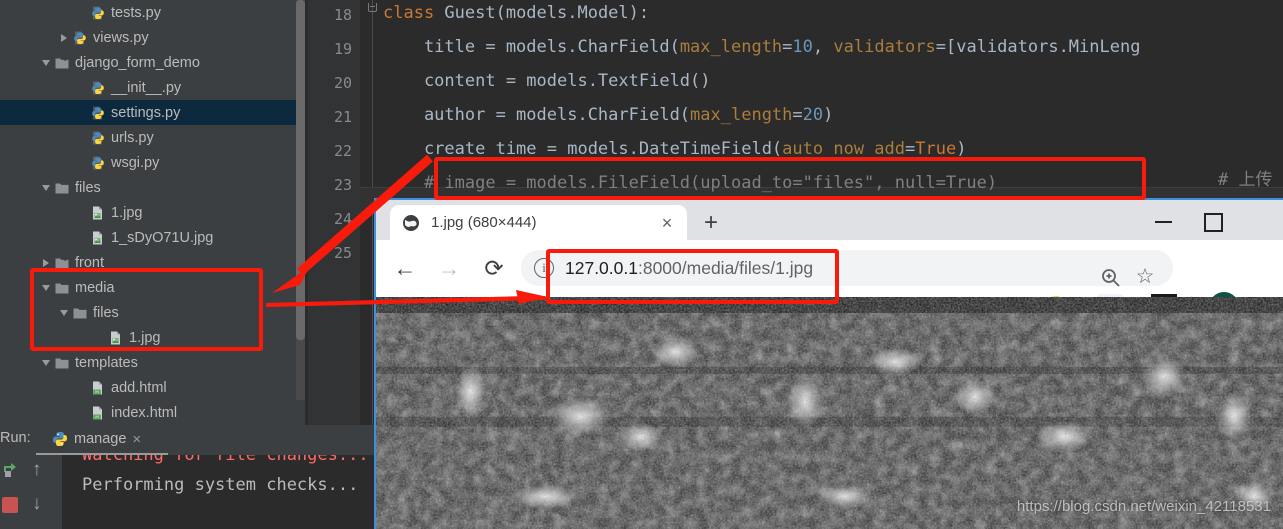 This screenshot has width=1283, height=529. Describe the element at coordinates (152, 362) in the screenshot. I see `tree-item-templates: templates` at that location.